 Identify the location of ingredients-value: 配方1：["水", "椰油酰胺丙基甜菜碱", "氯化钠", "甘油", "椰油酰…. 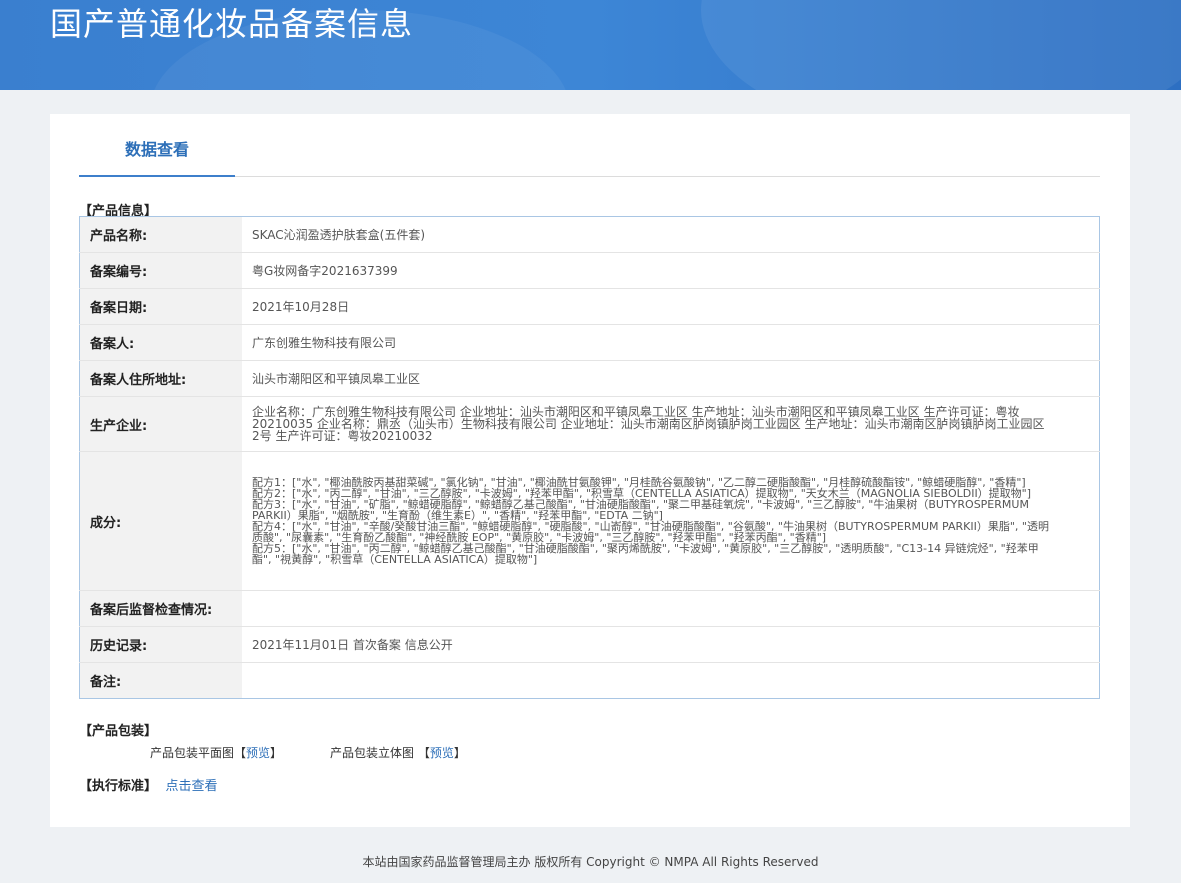
(671, 521).